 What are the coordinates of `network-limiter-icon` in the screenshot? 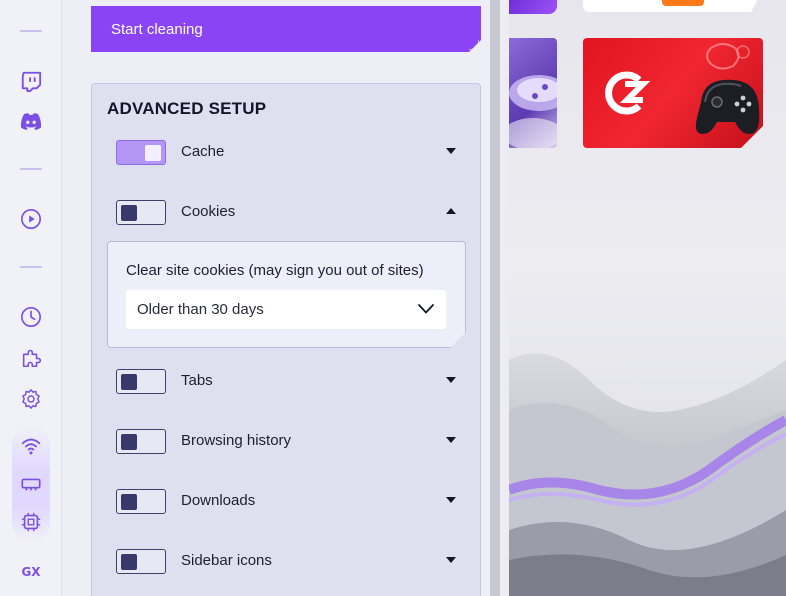 It's located at (31, 446).